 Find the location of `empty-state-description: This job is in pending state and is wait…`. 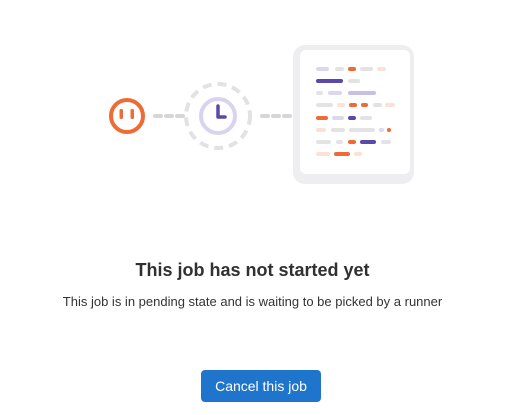

empty-state-description: This job is in pending state and is wait… is located at coordinates (252, 301).